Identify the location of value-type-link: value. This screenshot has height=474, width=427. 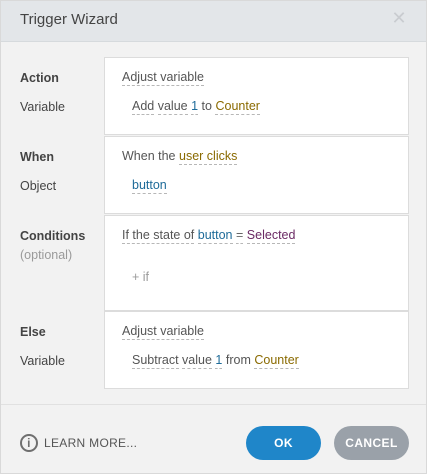
(172, 107).